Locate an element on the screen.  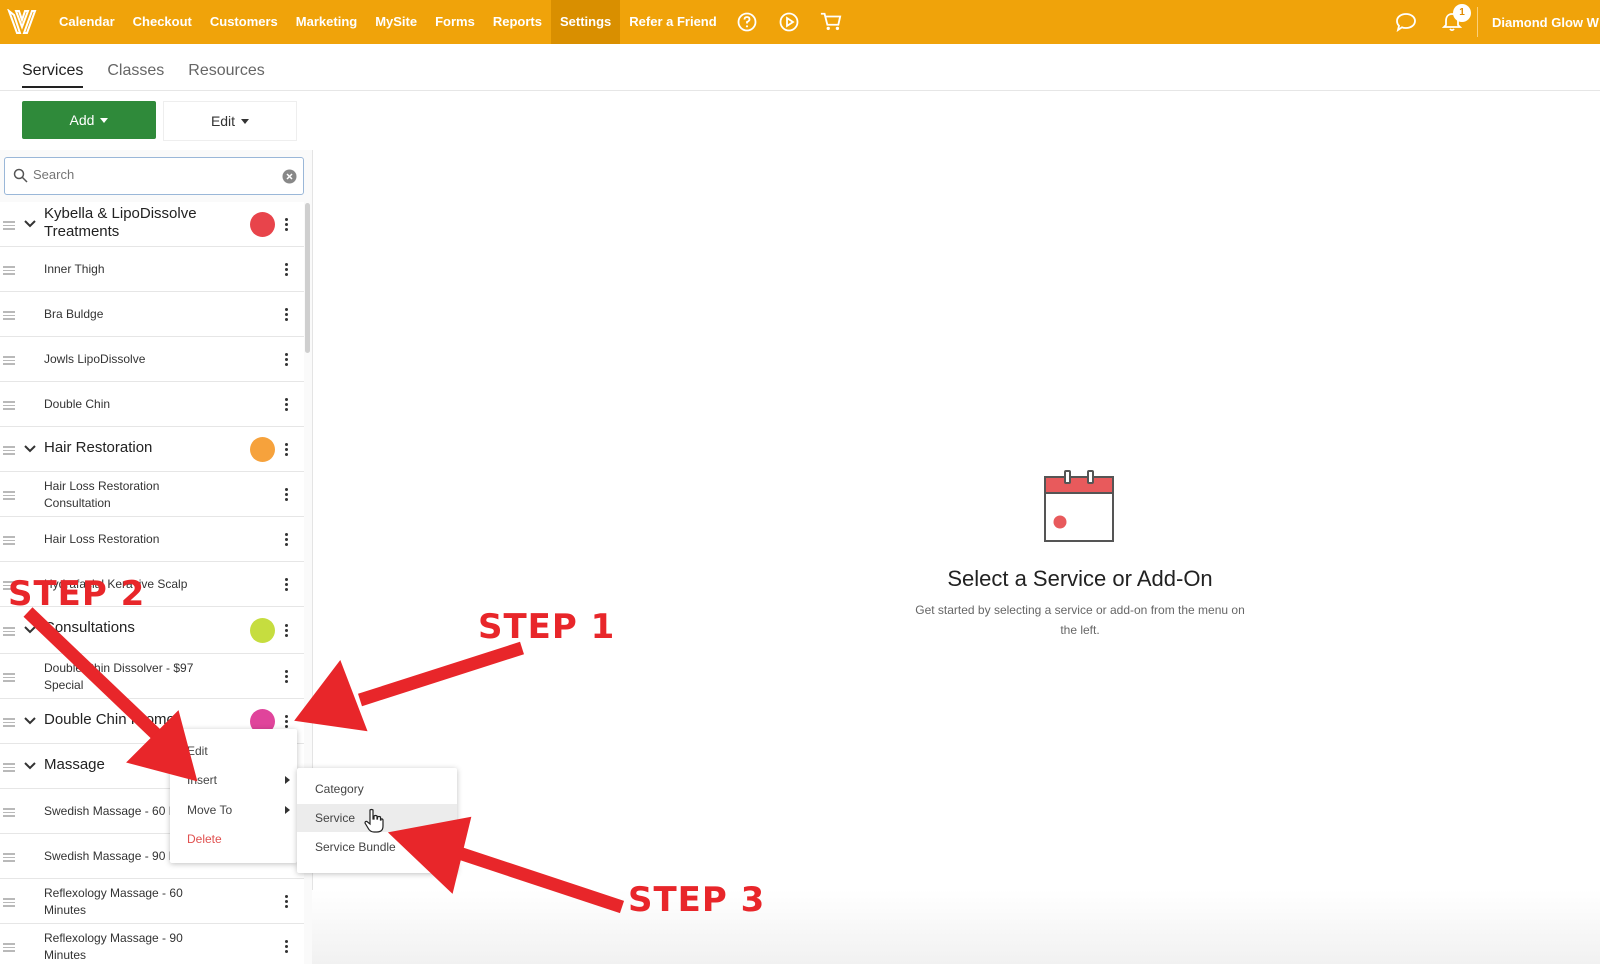
nav-item-checkout: Checkout is located at coordinates (162, 22).